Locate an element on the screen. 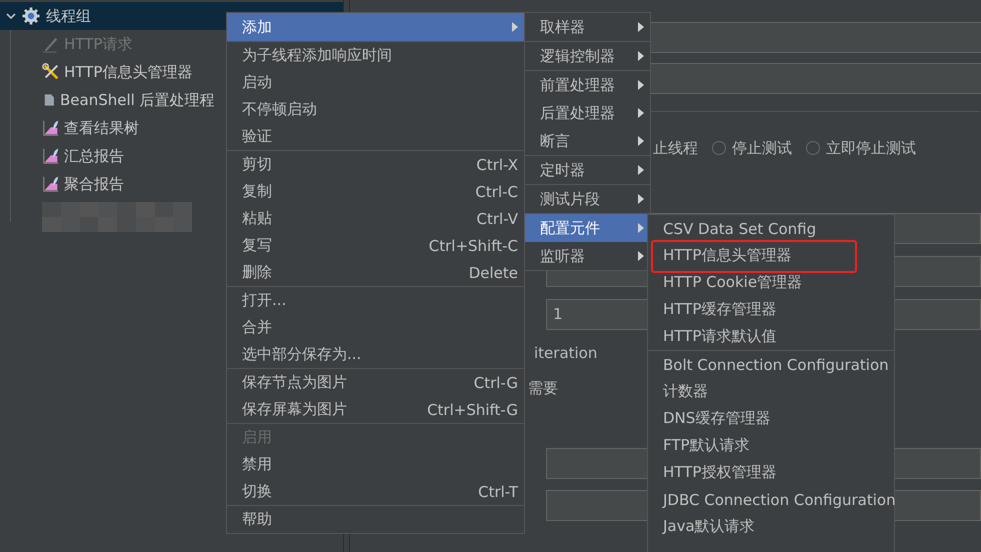 Image resolution: width=981 pixels, height=552 pixels. tree-item-label: HTTP信息头管理器 is located at coordinates (128, 72).